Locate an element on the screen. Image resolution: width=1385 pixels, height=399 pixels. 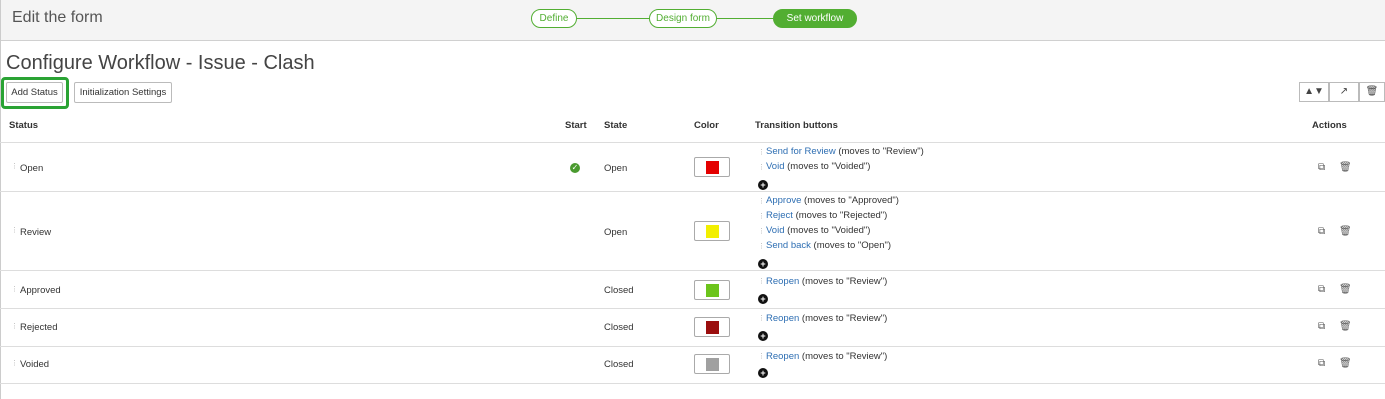
export-icon: ↗ is located at coordinates (1344, 91).